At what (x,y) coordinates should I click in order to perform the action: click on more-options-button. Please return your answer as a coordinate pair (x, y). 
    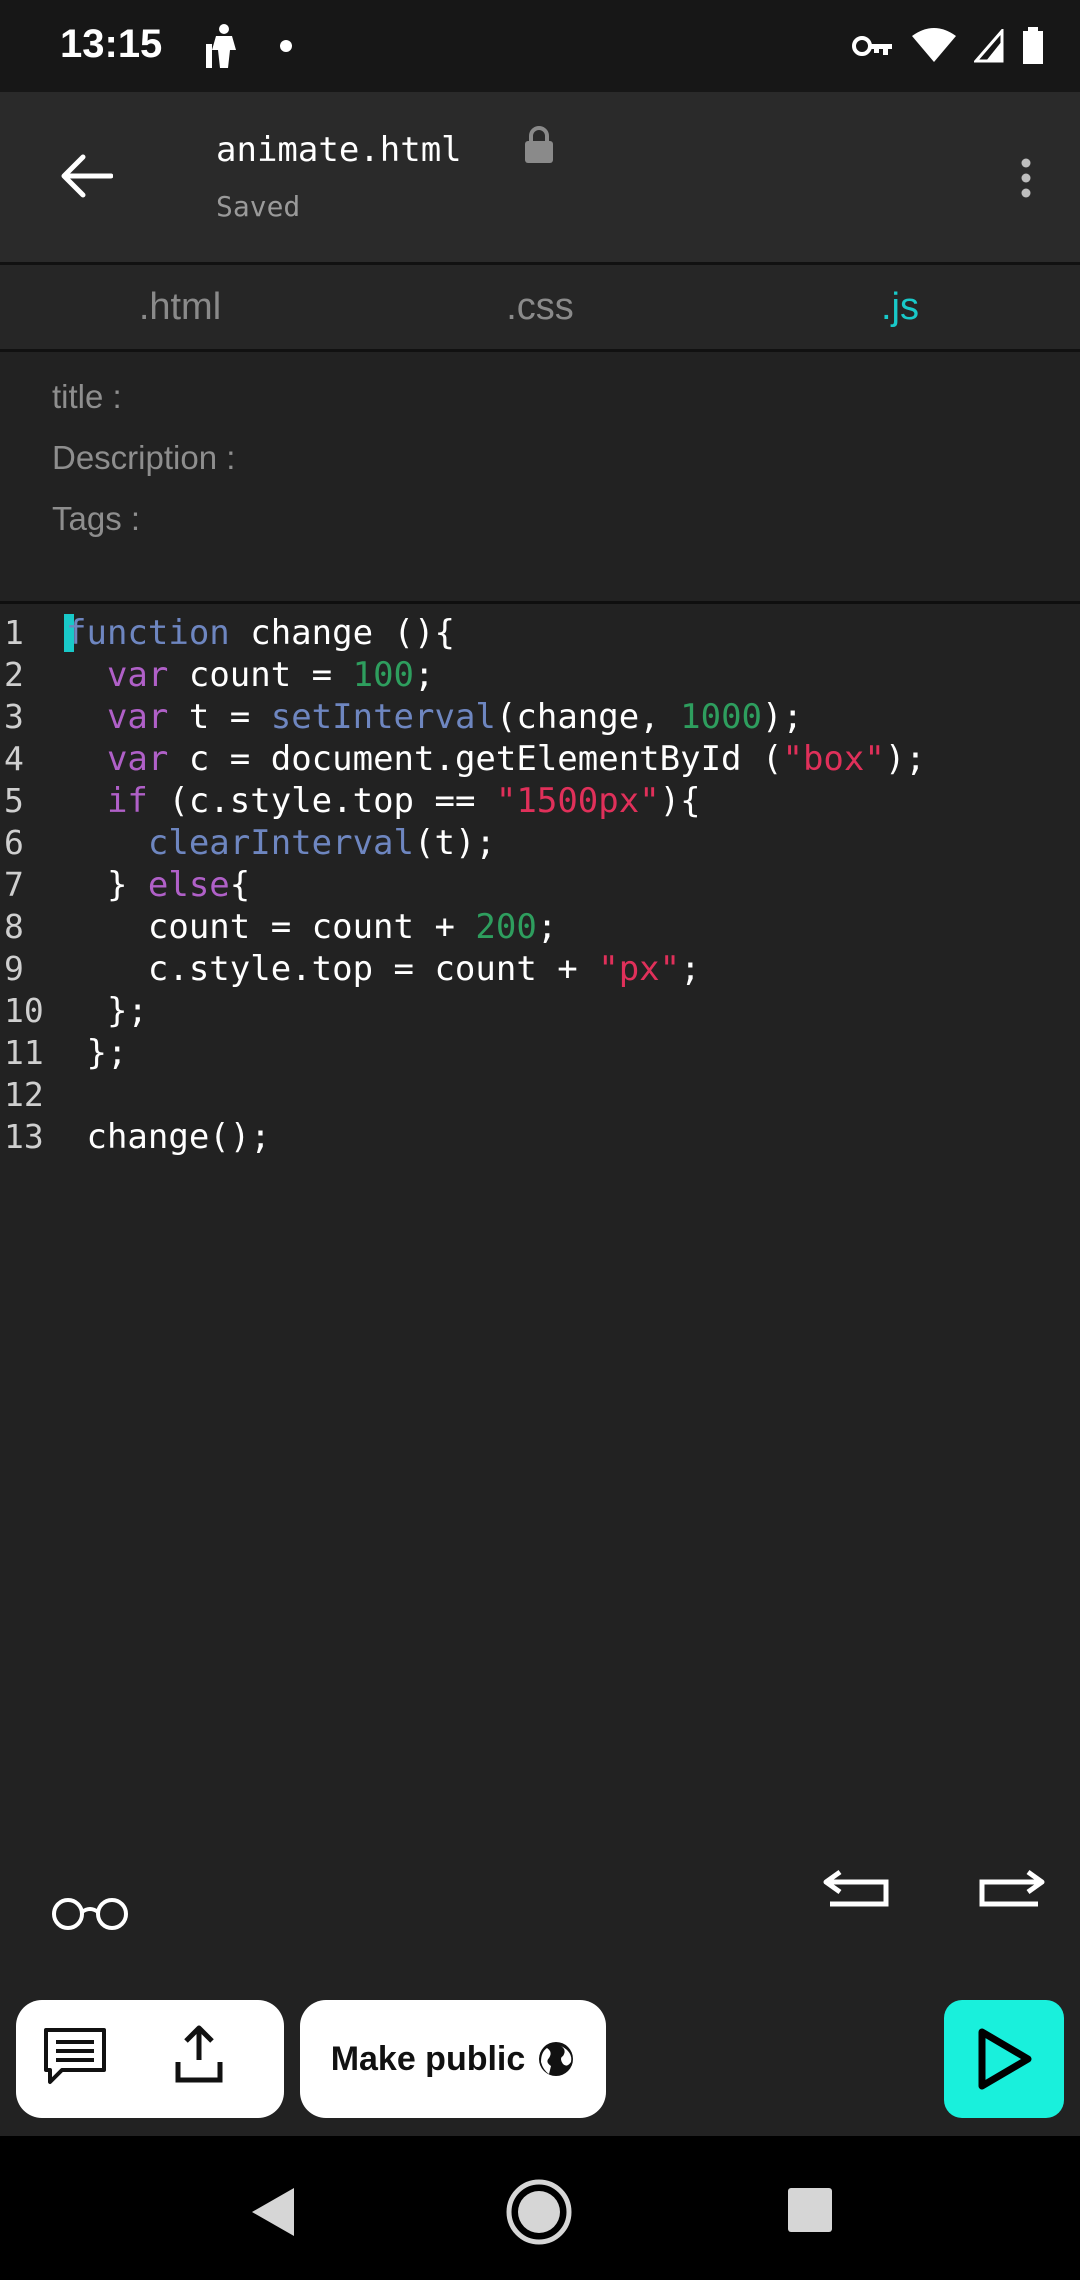
    Looking at the image, I should click on (1026, 178).